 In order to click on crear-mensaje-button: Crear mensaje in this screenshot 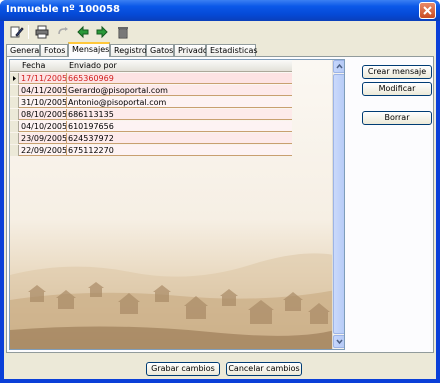, I will do `click(397, 72)`.